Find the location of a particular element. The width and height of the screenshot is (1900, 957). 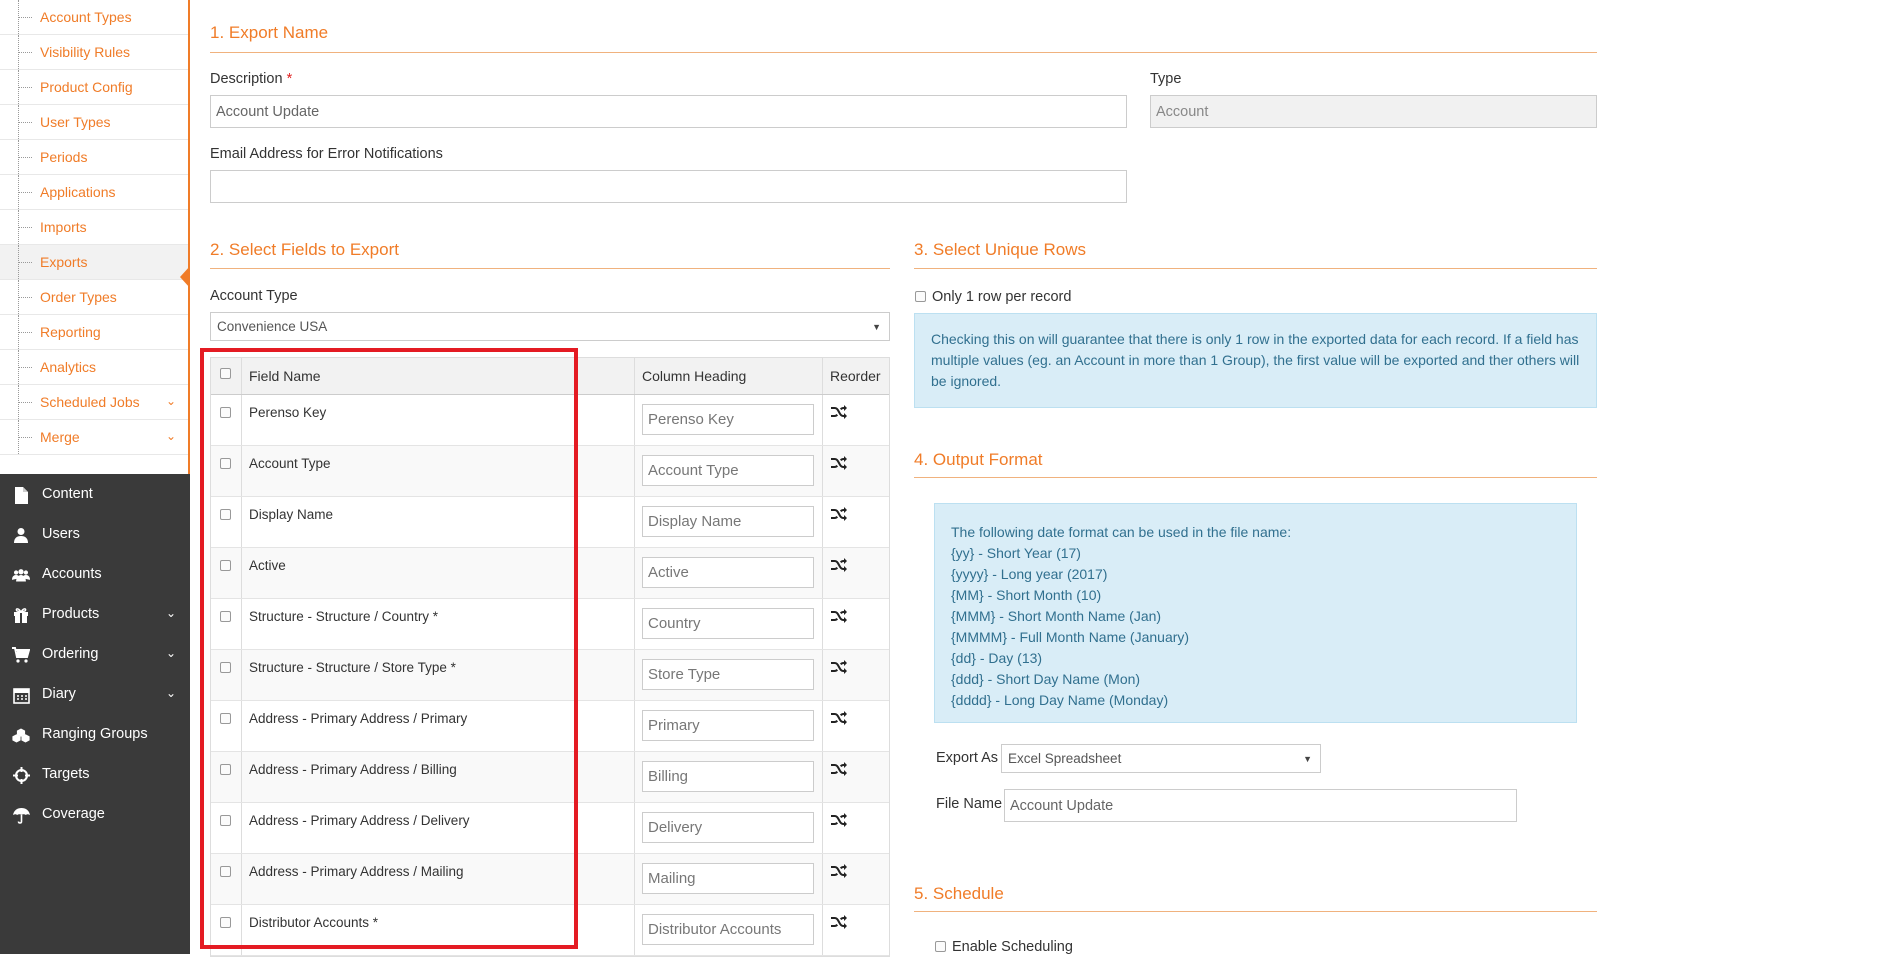

calendar-icon is located at coordinates (21, 695).